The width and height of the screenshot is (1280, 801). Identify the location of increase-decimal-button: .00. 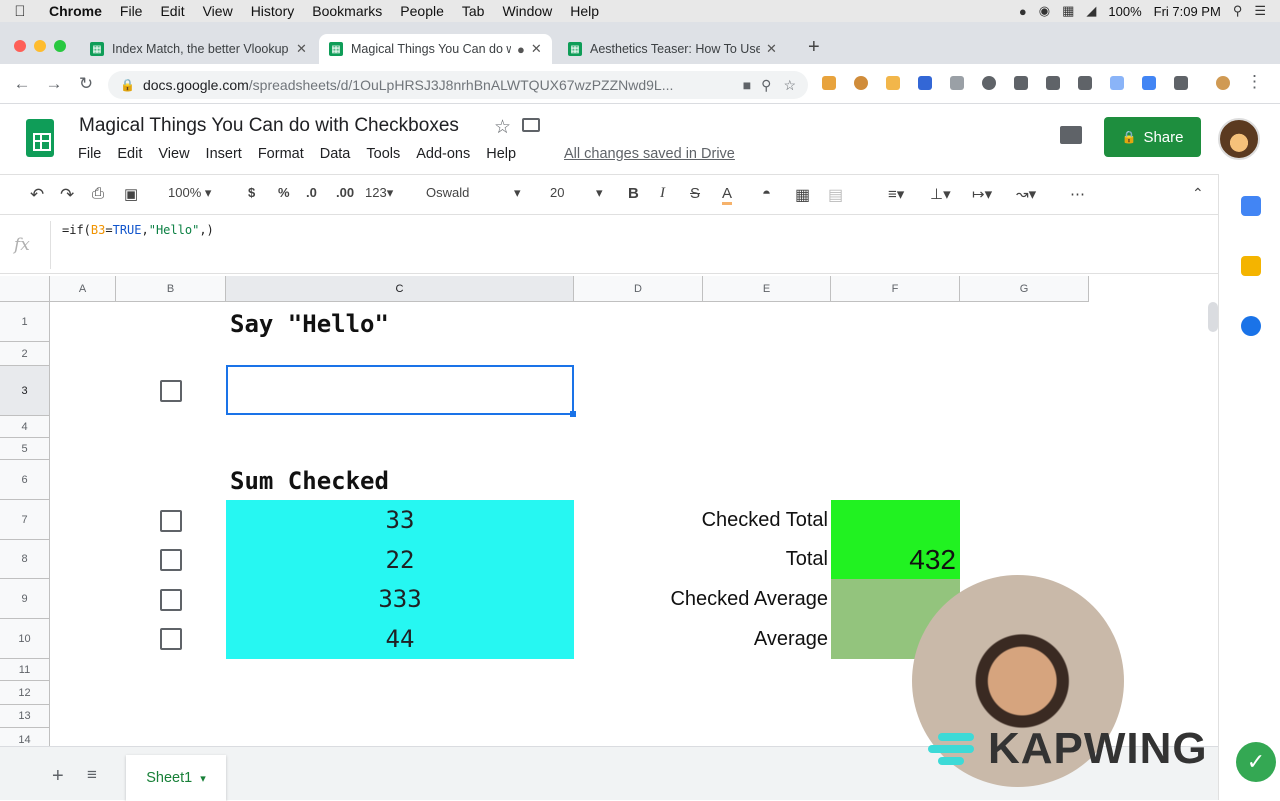
(345, 192).